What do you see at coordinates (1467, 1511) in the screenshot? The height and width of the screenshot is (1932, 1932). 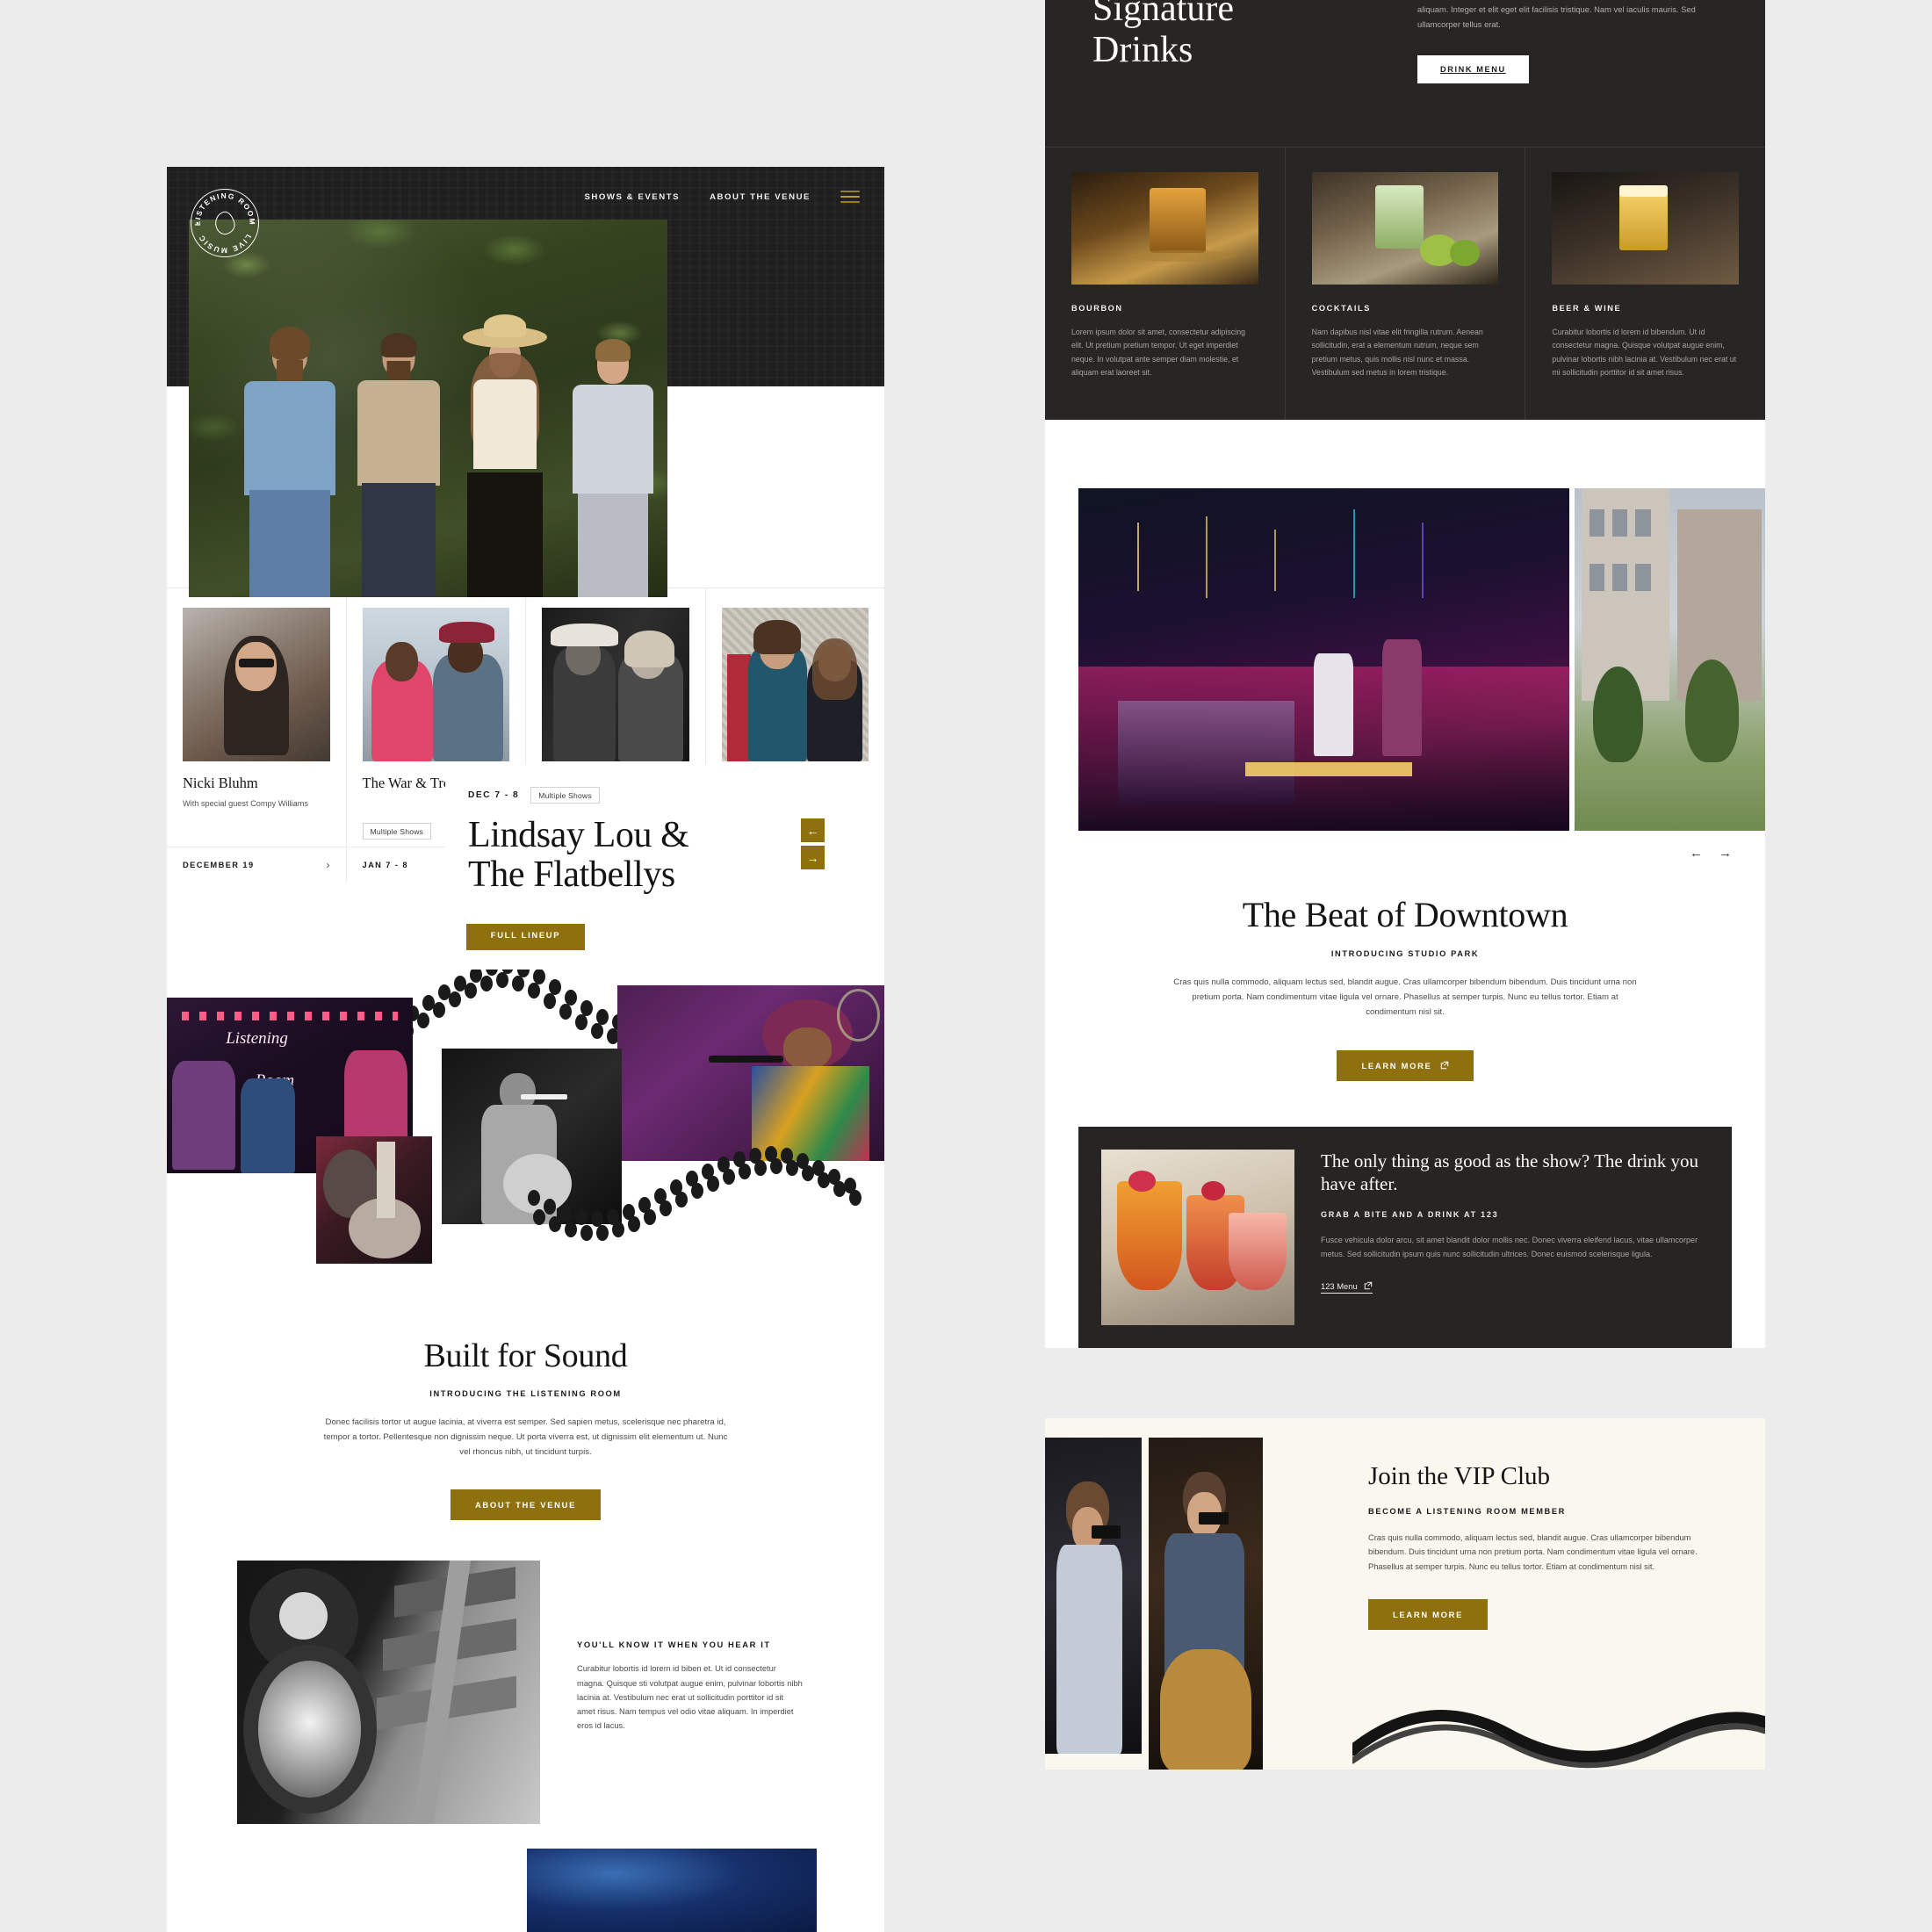 I see `vip-kicker: BECOME A LISTENING ROOM MEMBER` at bounding box center [1467, 1511].